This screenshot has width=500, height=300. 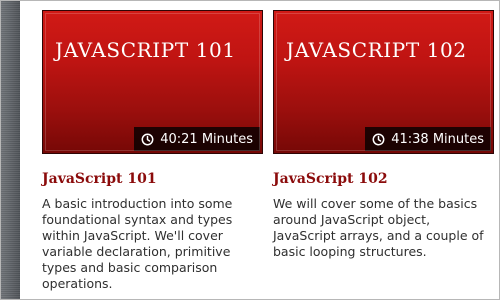 I want to click on duration-text: 41:38 Minutes, so click(x=437, y=139).